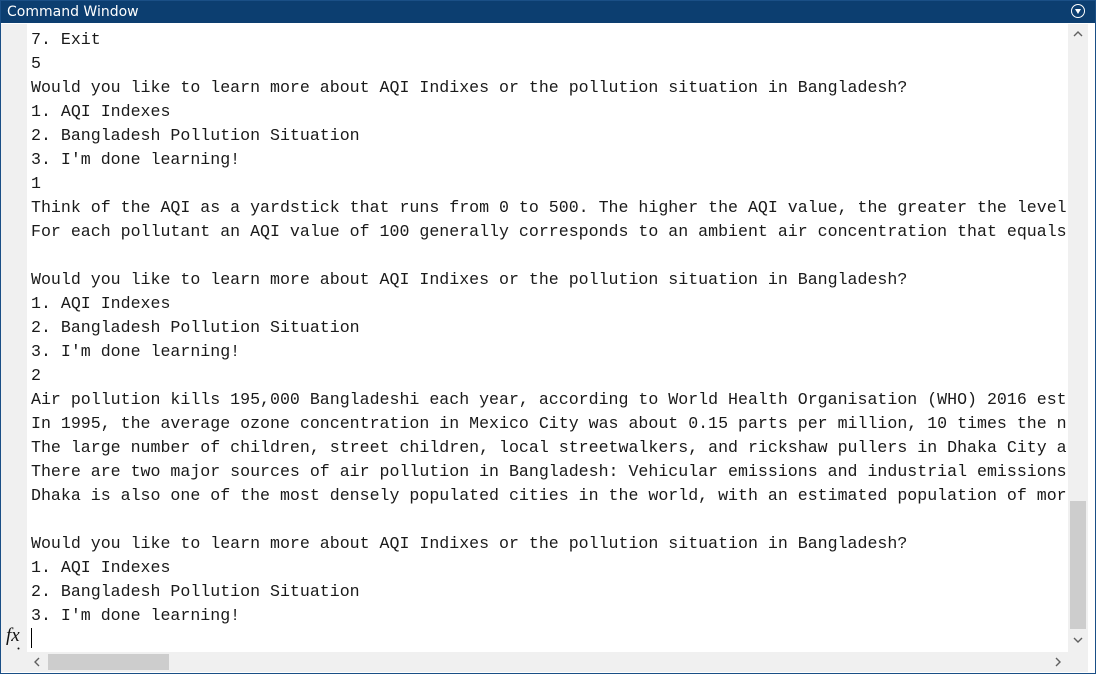 Image resolution: width=1096 pixels, height=674 pixels. What do you see at coordinates (36, 63) in the screenshot?
I see `output-line: 5` at bounding box center [36, 63].